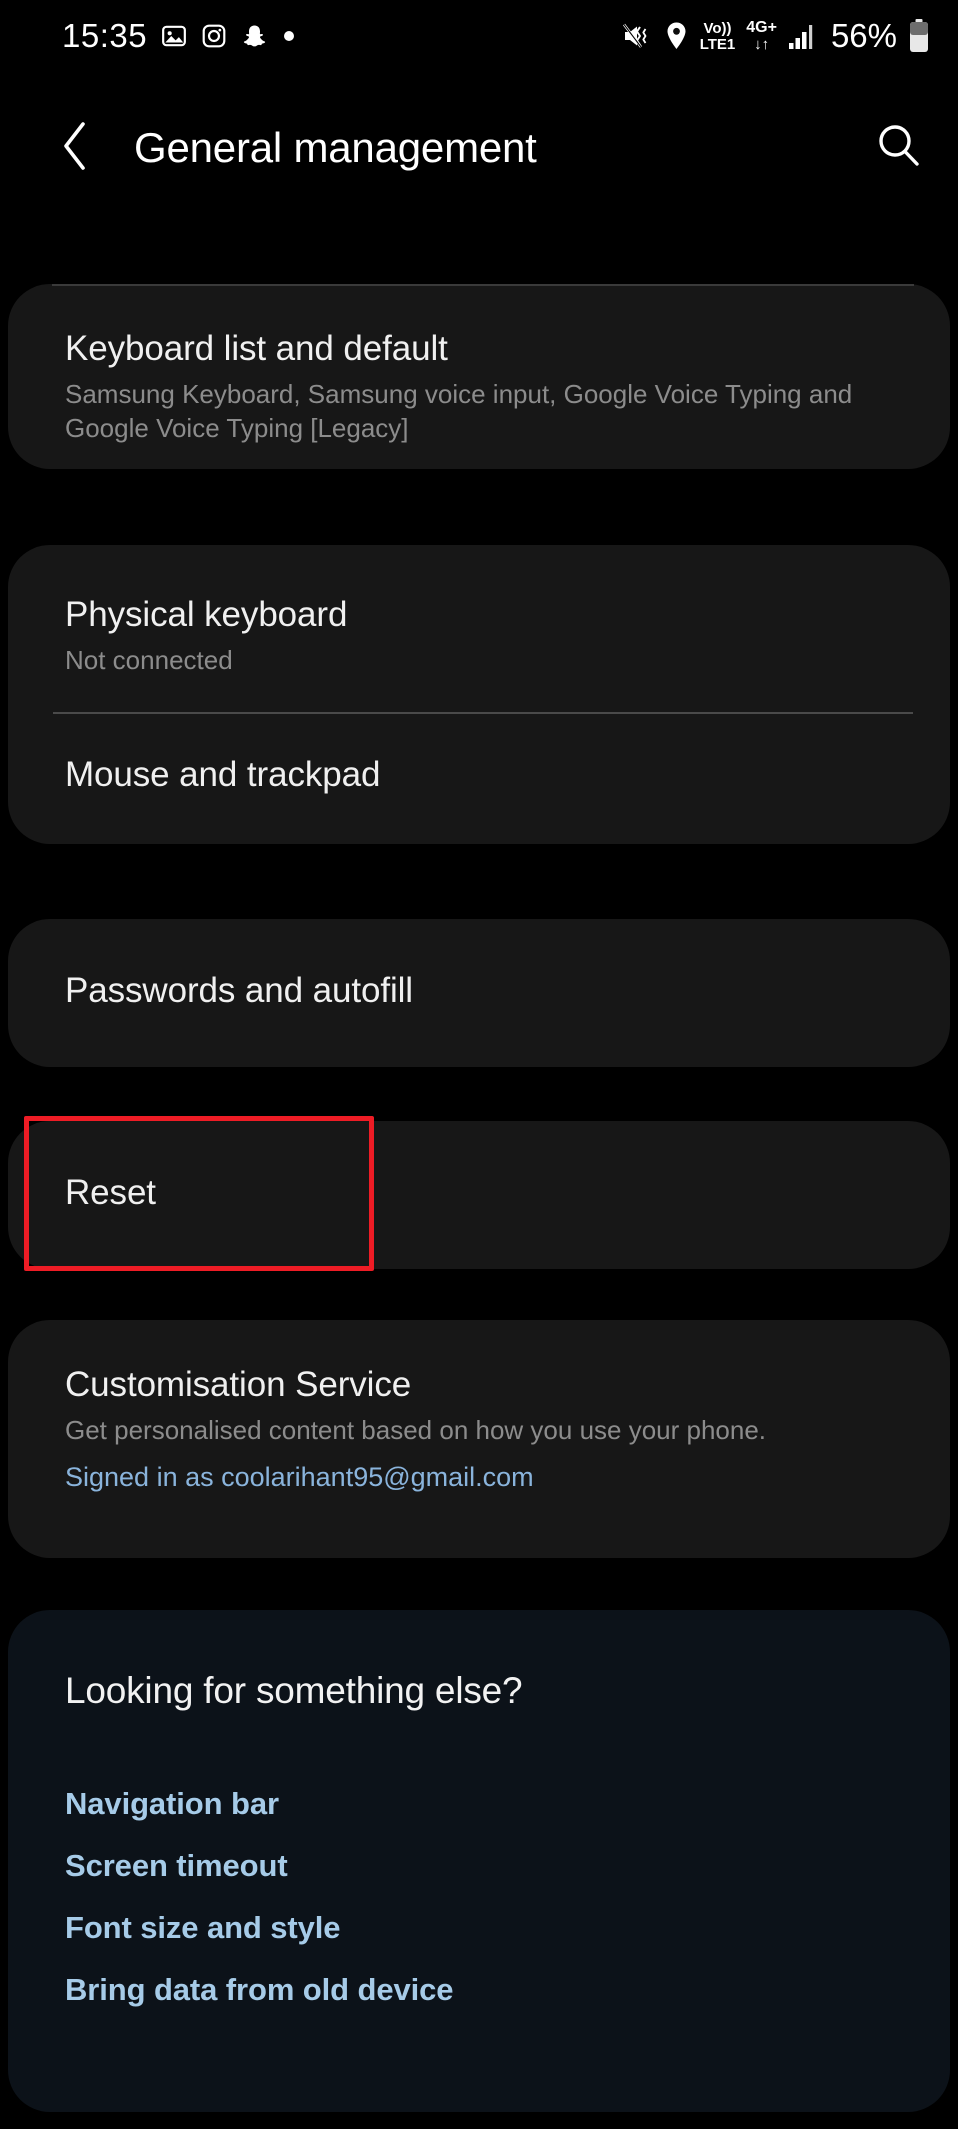  I want to click on settings-row-physical-keyboard: Physical keyboard Not connected, so click(487, 636).